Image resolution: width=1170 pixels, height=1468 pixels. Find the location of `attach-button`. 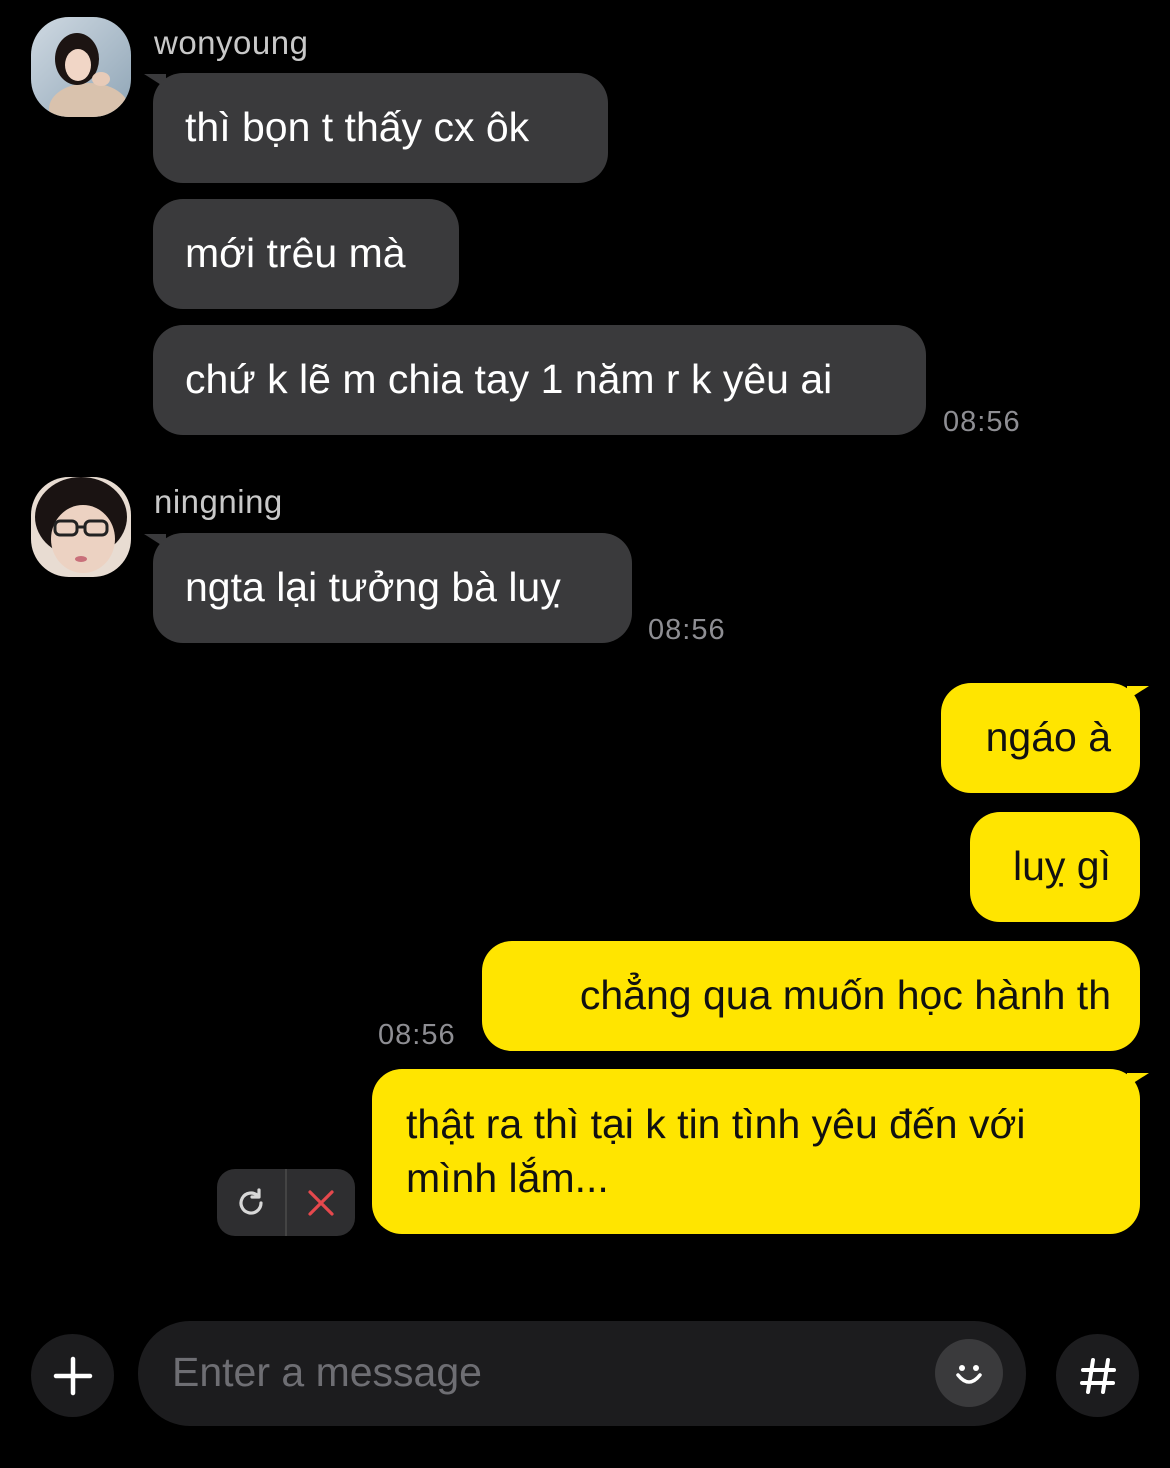

attach-button is located at coordinates (72, 1375).